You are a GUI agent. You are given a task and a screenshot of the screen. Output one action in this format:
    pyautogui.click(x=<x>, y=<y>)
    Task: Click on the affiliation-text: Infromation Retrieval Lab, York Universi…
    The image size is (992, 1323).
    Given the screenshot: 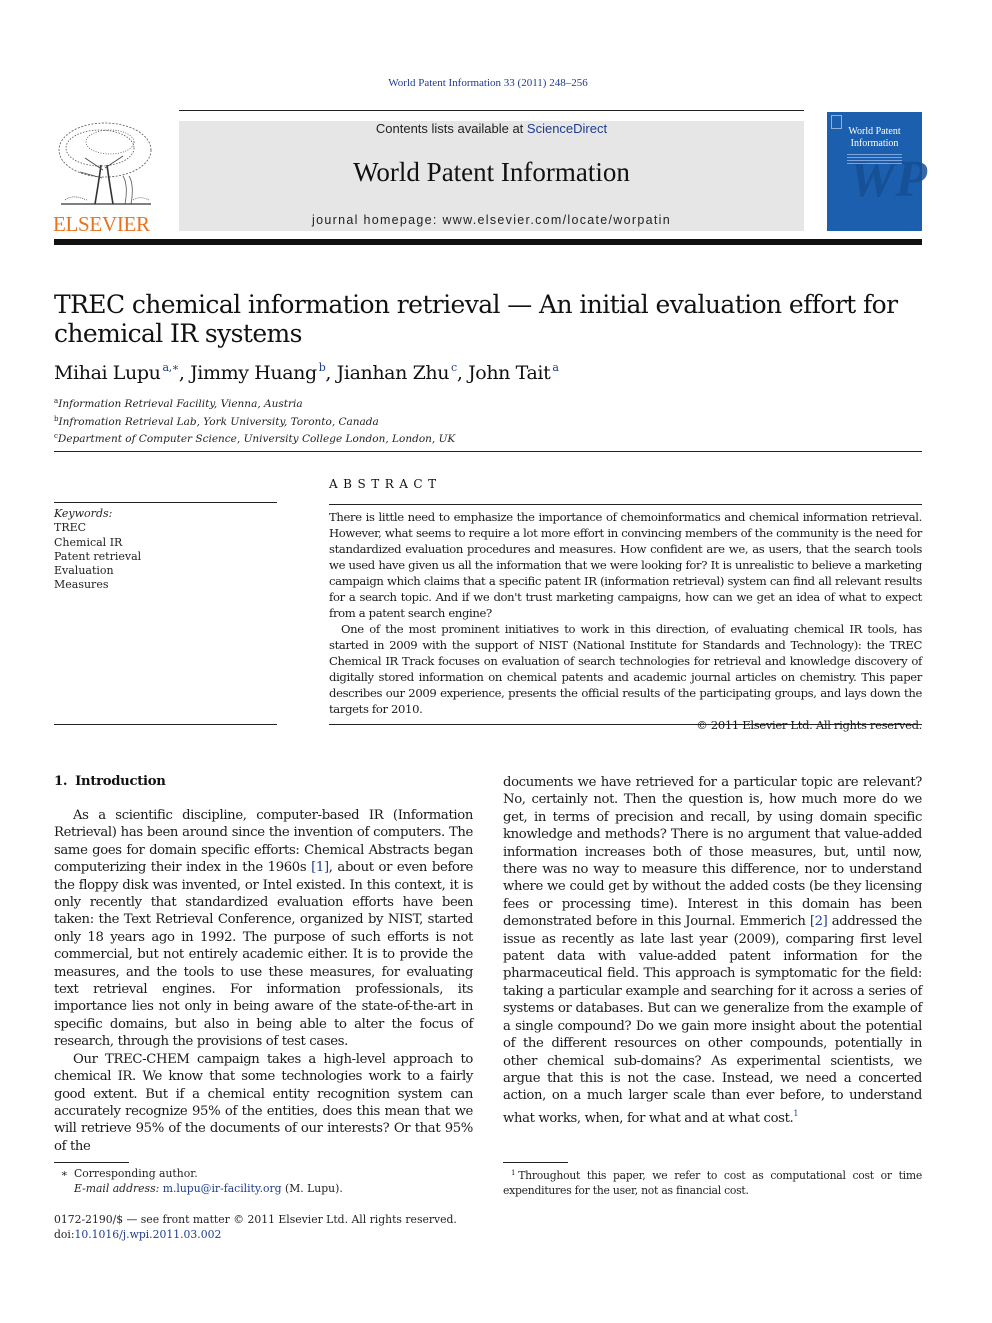 What is the action you would take?
    pyautogui.click(x=218, y=421)
    